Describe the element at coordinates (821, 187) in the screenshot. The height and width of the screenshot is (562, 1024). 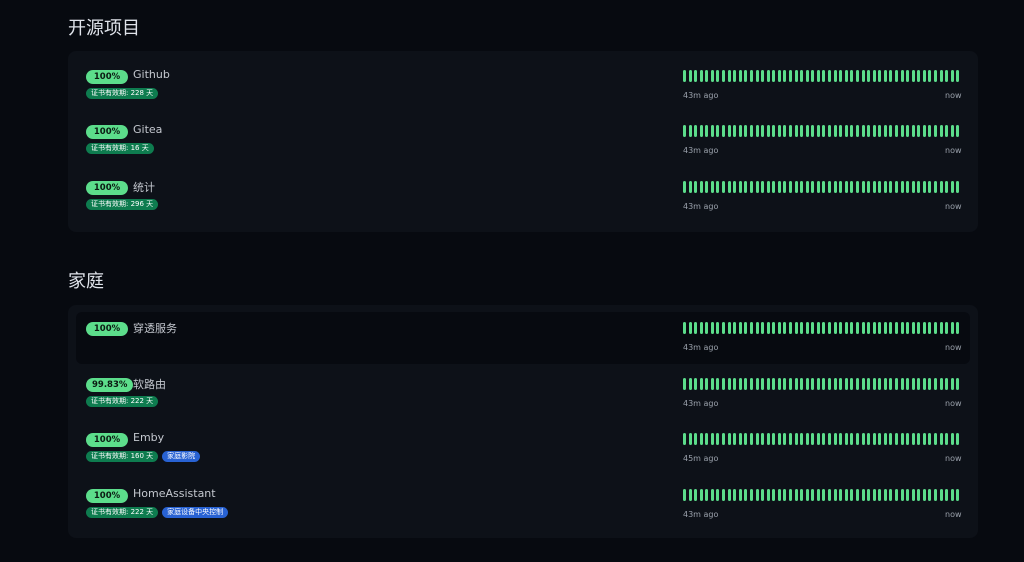
I see `heartbeat-bar` at that location.